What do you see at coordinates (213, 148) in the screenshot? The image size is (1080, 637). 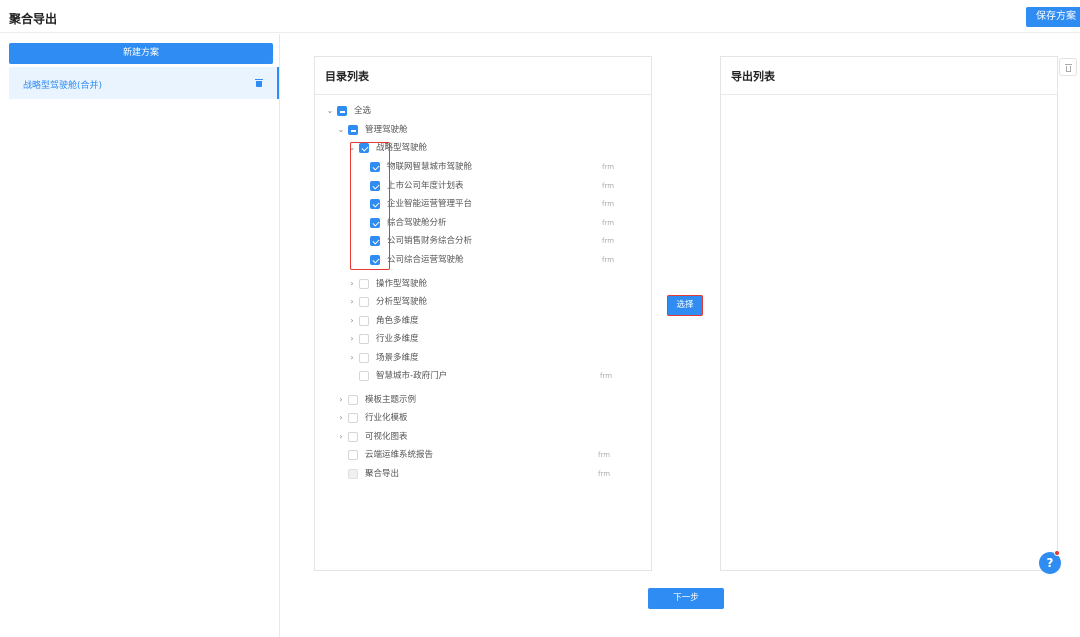 I see `tree-row: ⌄ 战略型驾驶舱` at bounding box center [213, 148].